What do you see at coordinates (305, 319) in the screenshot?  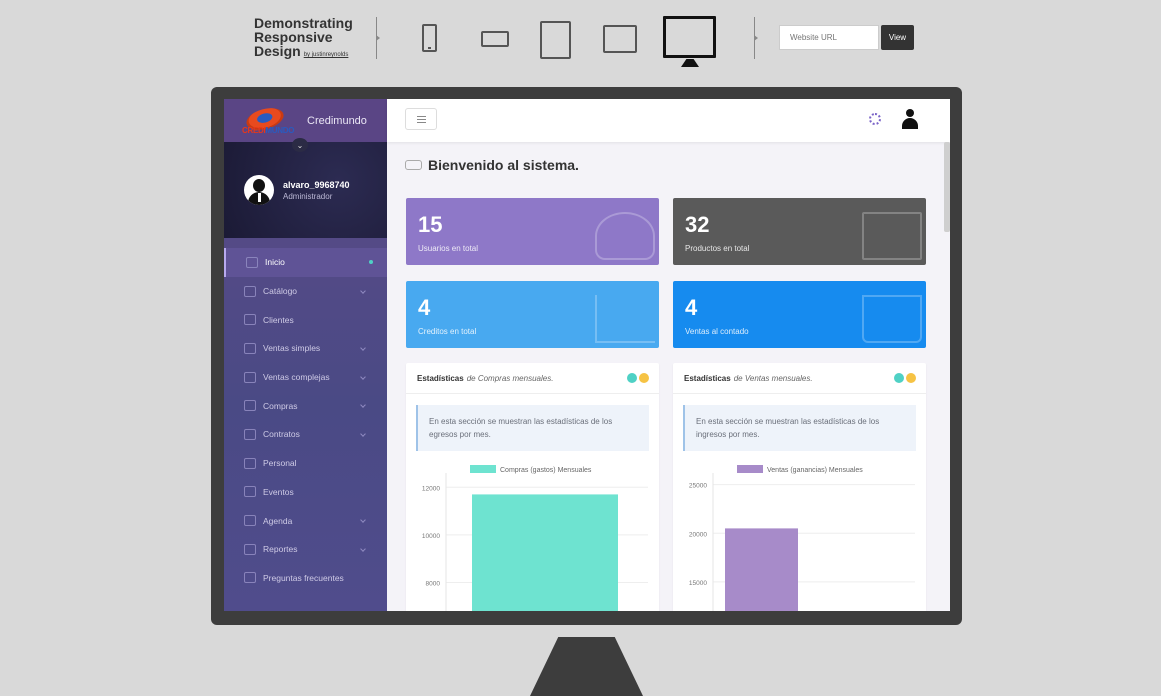 I see `sidebar-item-clientes: Clientes` at bounding box center [305, 319].